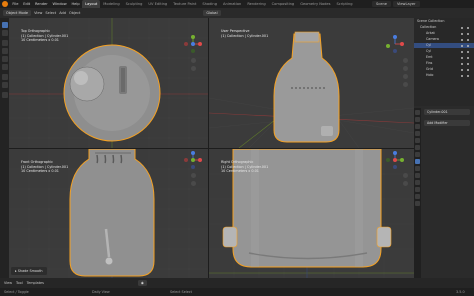 Image resolution: width=474 pixels, height=296 pixels. I want to click on timeline-view-menu: View, so click(8, 283).